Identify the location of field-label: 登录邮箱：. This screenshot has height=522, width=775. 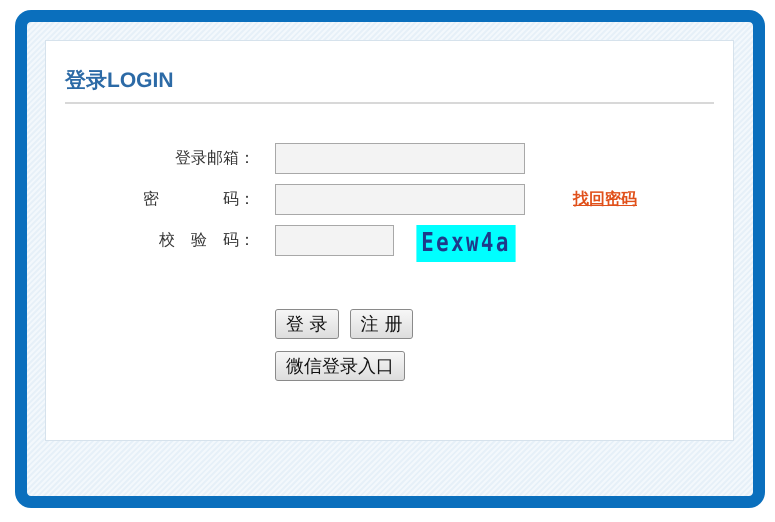
(214, 158).